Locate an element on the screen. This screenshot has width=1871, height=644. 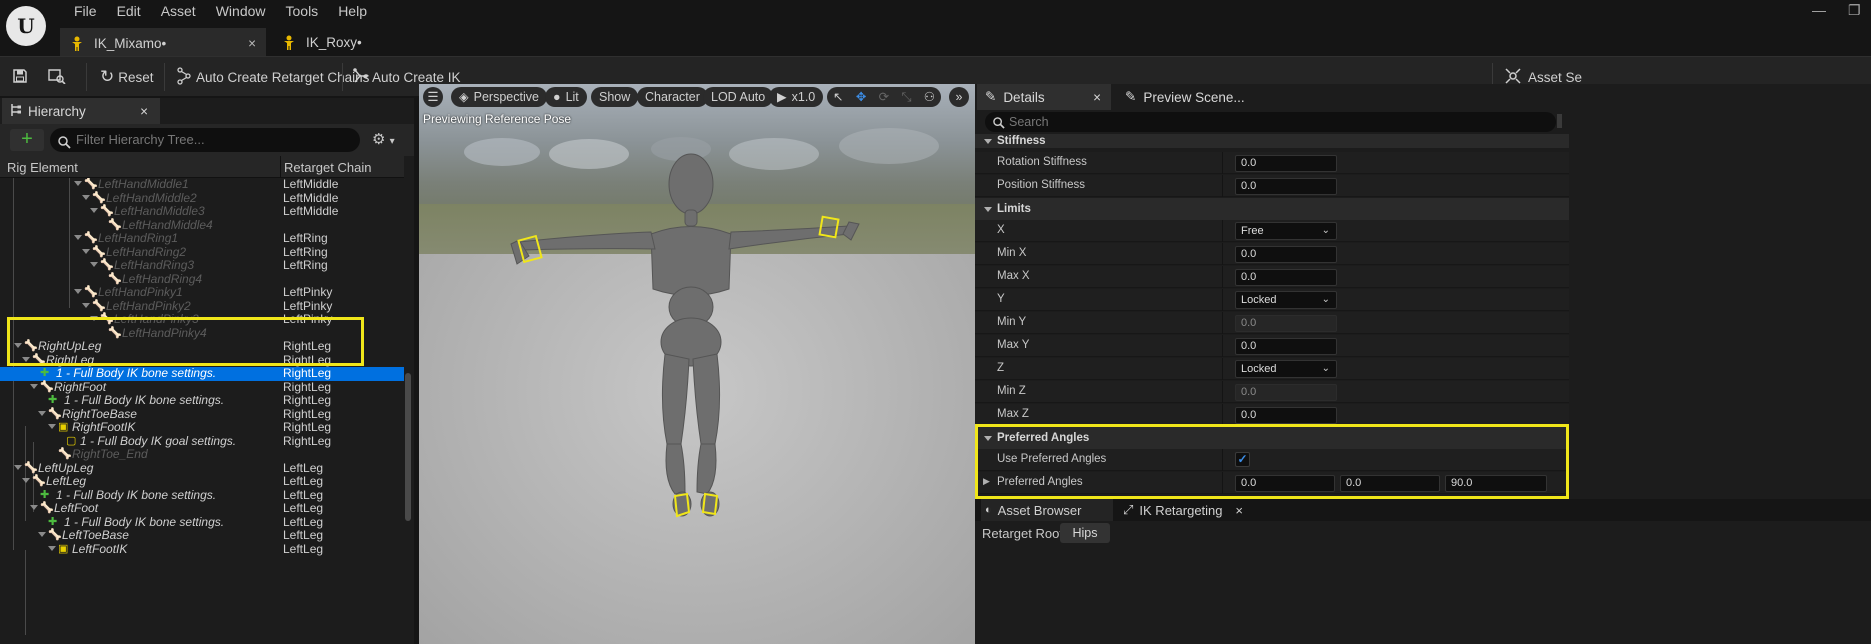
max-x-field: 0.0 is located at coordinates (1286, 277).